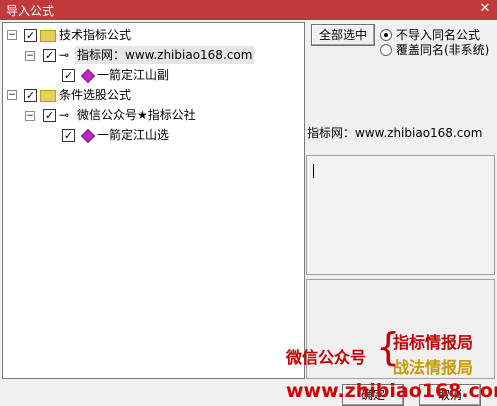 Image resolution: width=497 pixels, height=406 pixels. What do you see at coordinates (386, 50) in the screenshot?
I see `overwrite-radio` at bounding box center [386, 50].